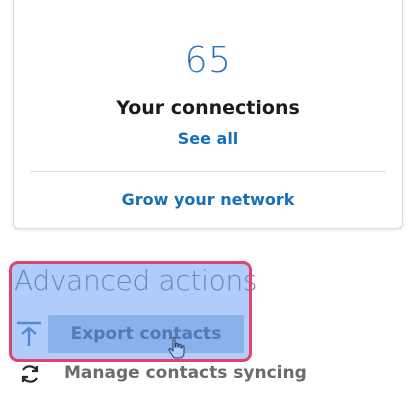 This screenshot has width=408, height=401. I want to click on hand-pointer-cursor-icon, so click(177, 348).